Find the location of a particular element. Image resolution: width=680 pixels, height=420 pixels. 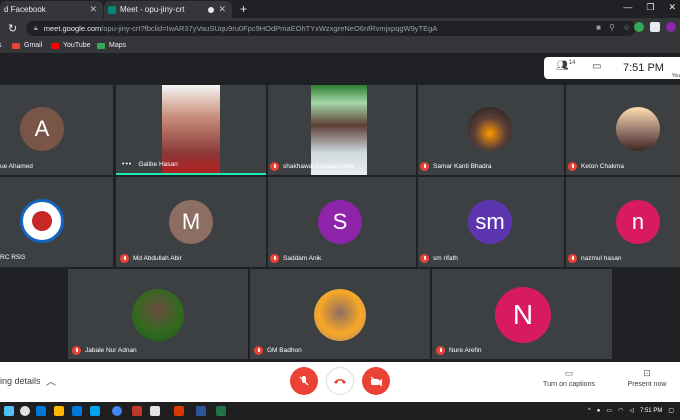

participant-name-text: Samar Kanti Bhadra is located at coordinates (462, 166).